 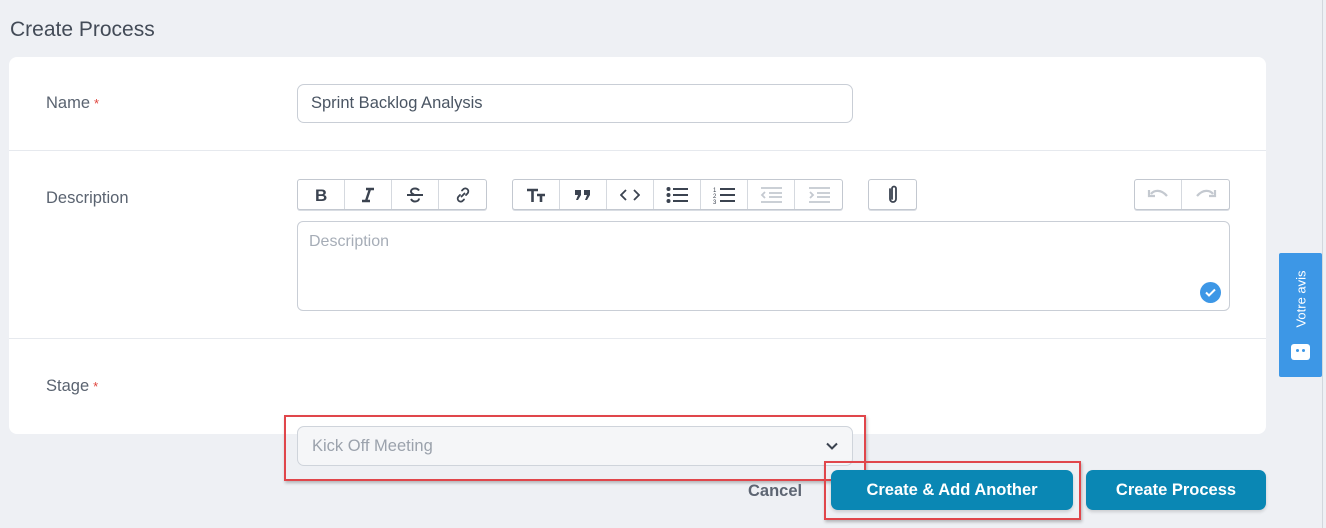 I want to click on name-label: Name *, so click(x=72, y=103).